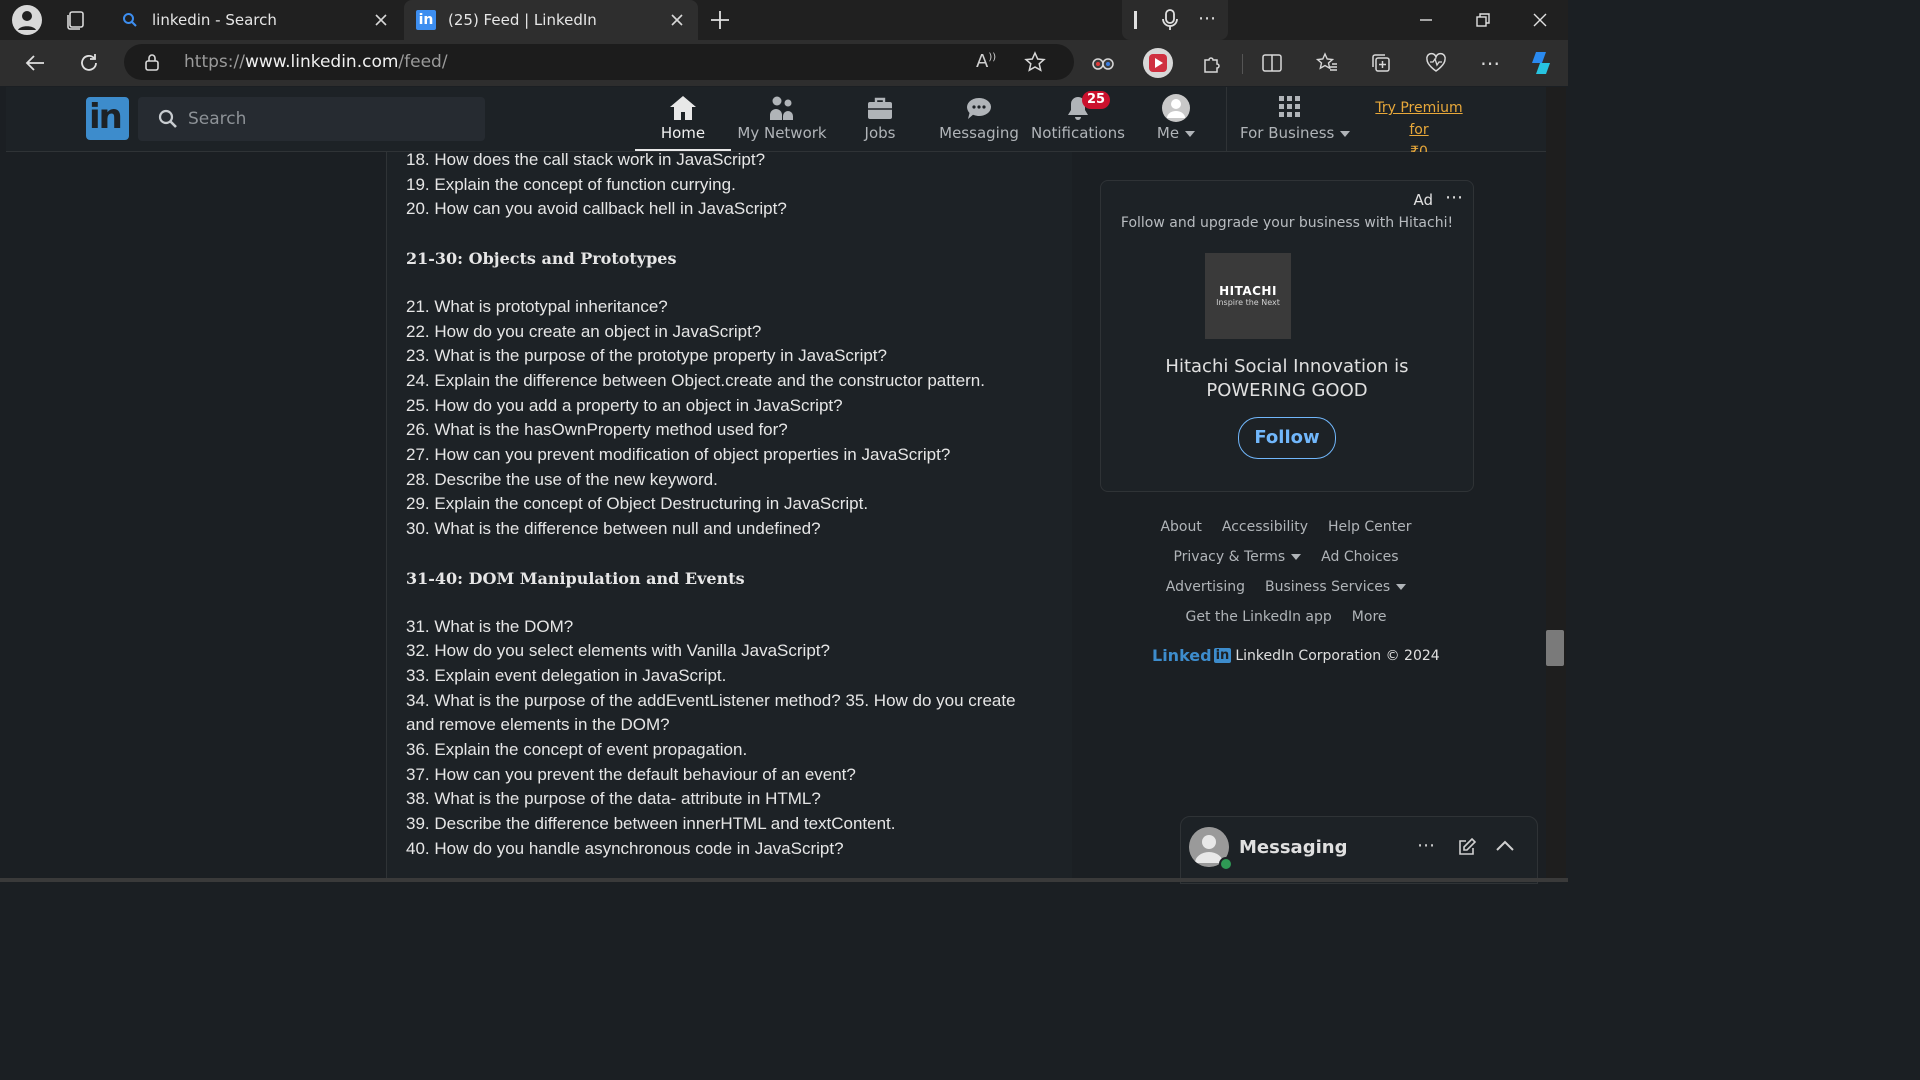 This screenshot has height=1080, width=1920. What do you see at coordinates (683, 108) in the screenshot?
I see `home-icon` at bounding box center [683, 108].